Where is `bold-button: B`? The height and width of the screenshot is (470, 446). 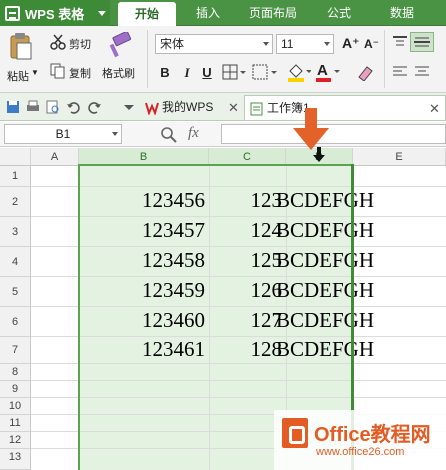 bold-button: B is located at coordinates (165, 73).